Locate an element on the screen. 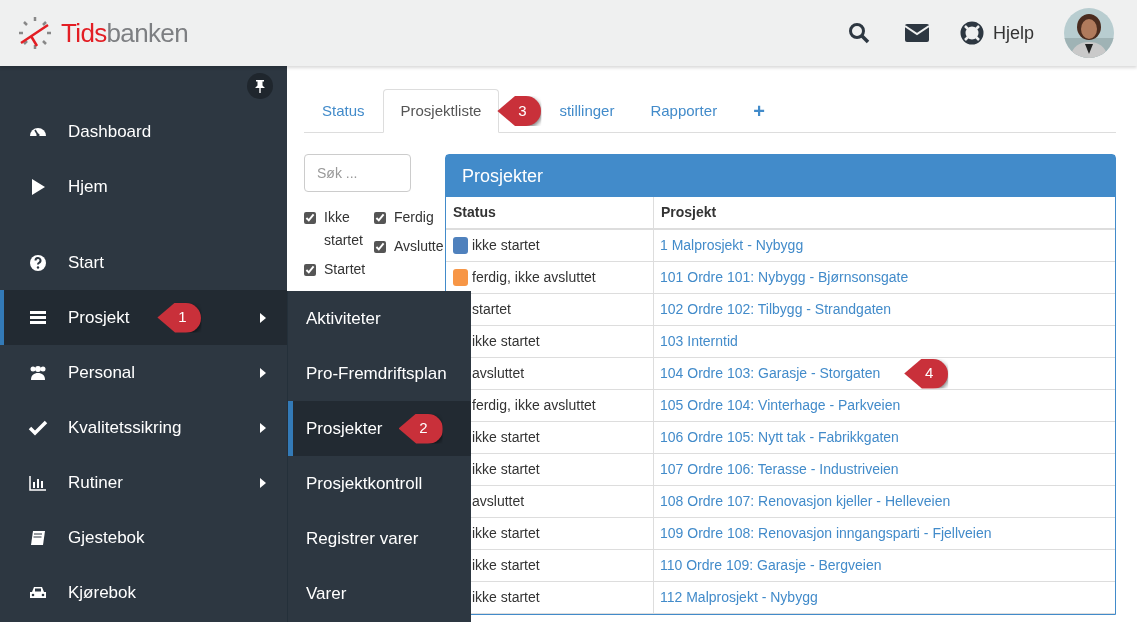  project-link: 104 Ordre 103: Garasje - Storgaten is located at coordinates (770, 373).